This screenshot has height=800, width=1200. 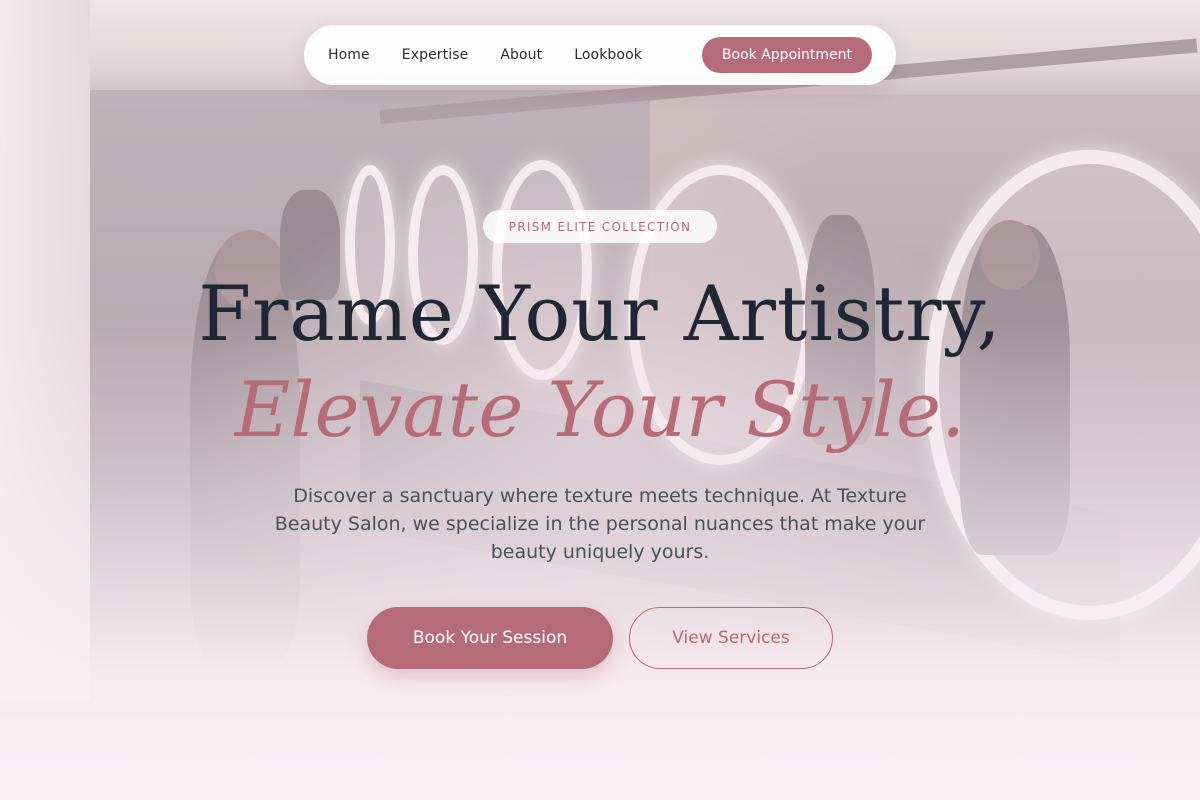 I want to click on book-appointment-button: Book Appointment, so click(x=786, y=55).